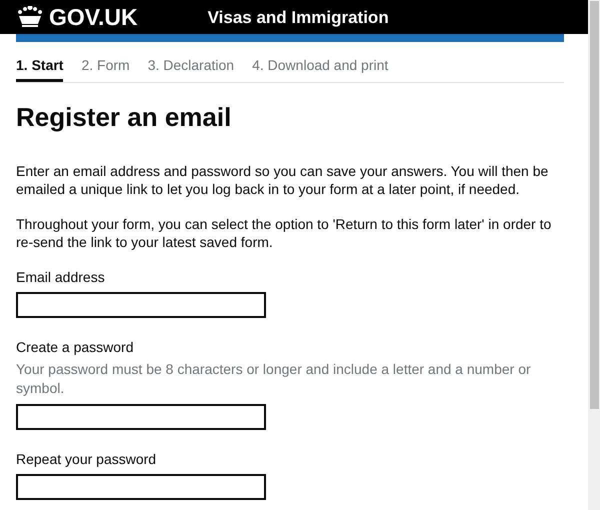 This screenshot has height=510, width=600. I want to click on field-label: Email address, so click(61, 277).